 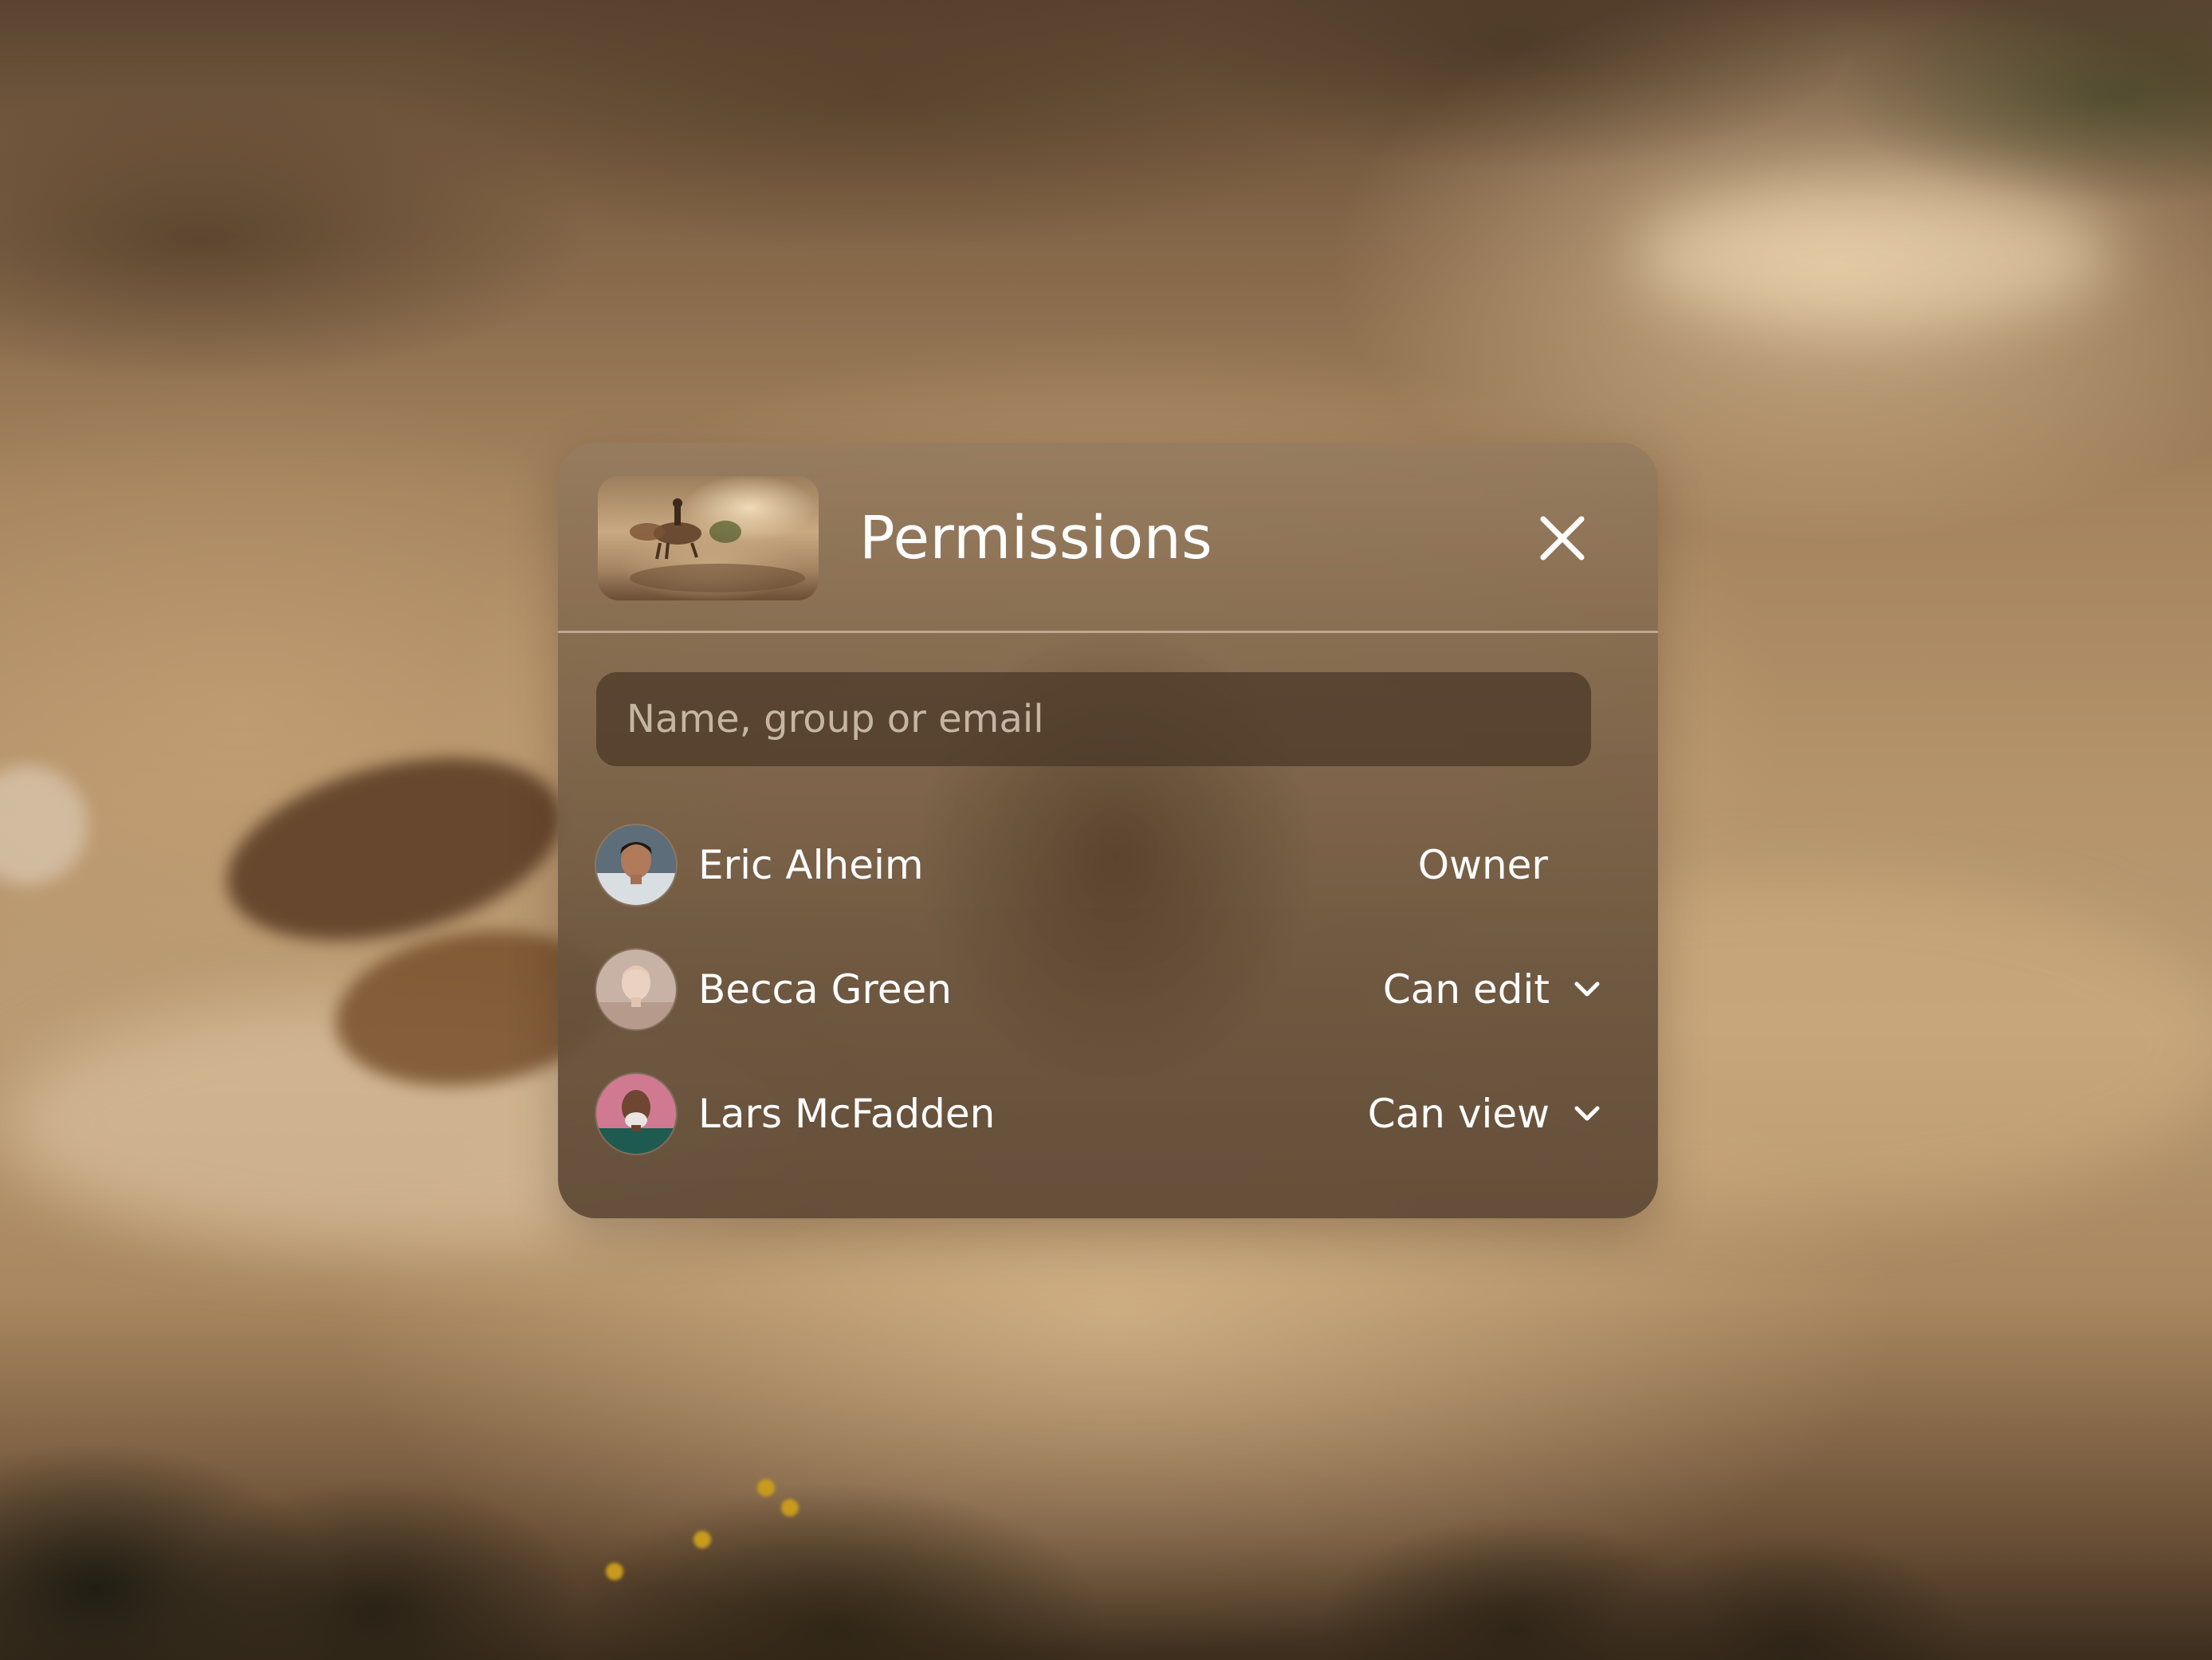 I want to click on close-button, so click(x=1562, y=538).